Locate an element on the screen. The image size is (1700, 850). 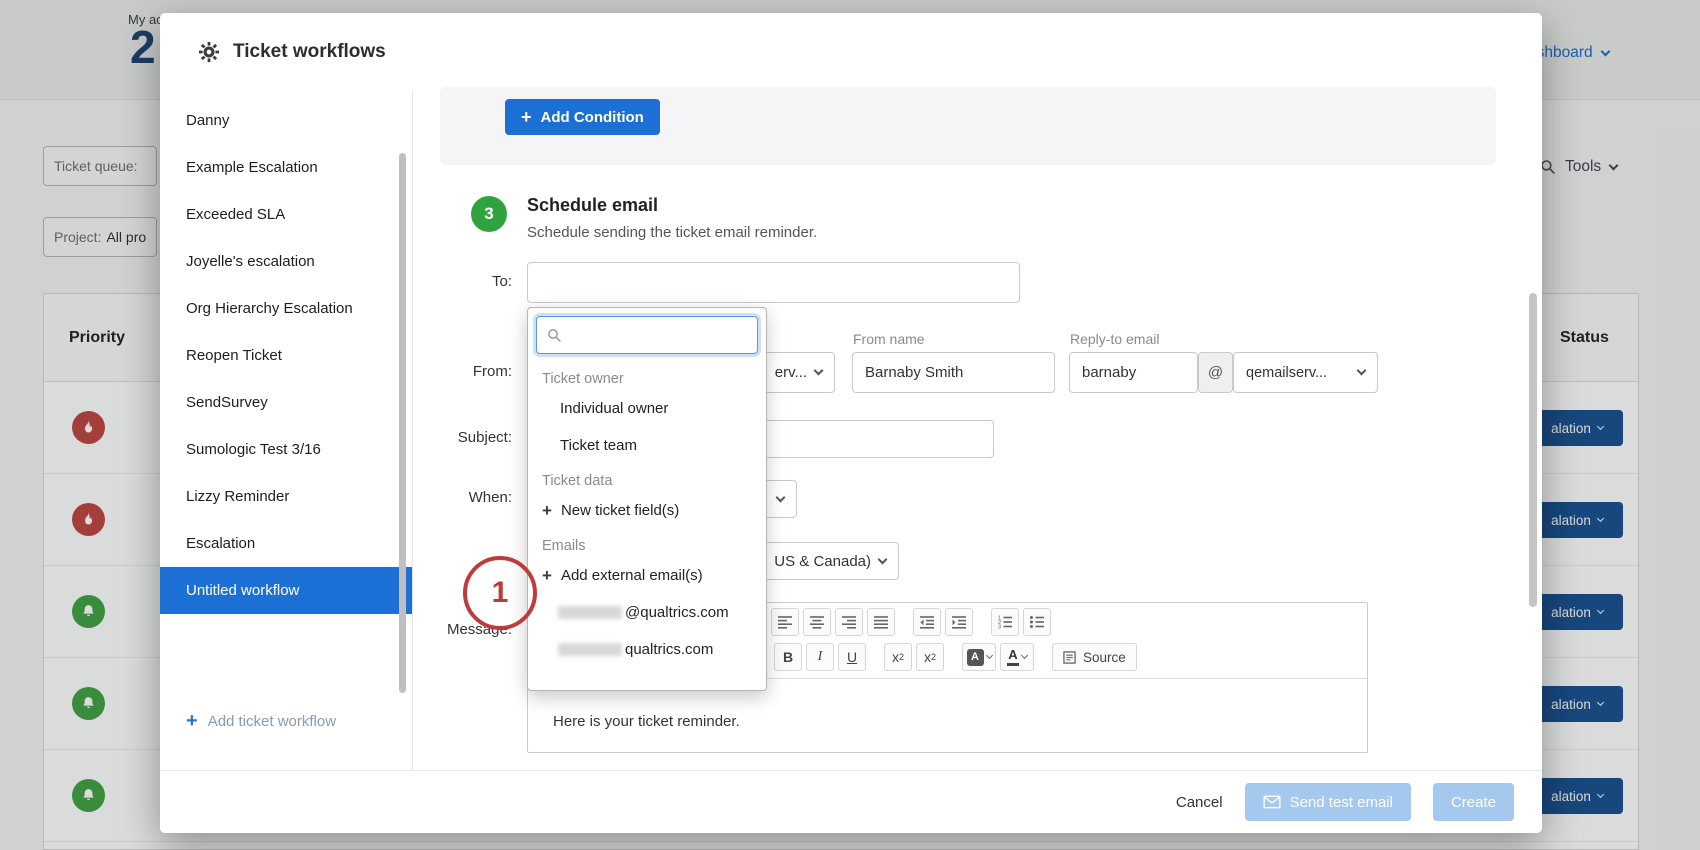
sidebar-item-selected: Untitled workflow is located at coordinates (286, 590).